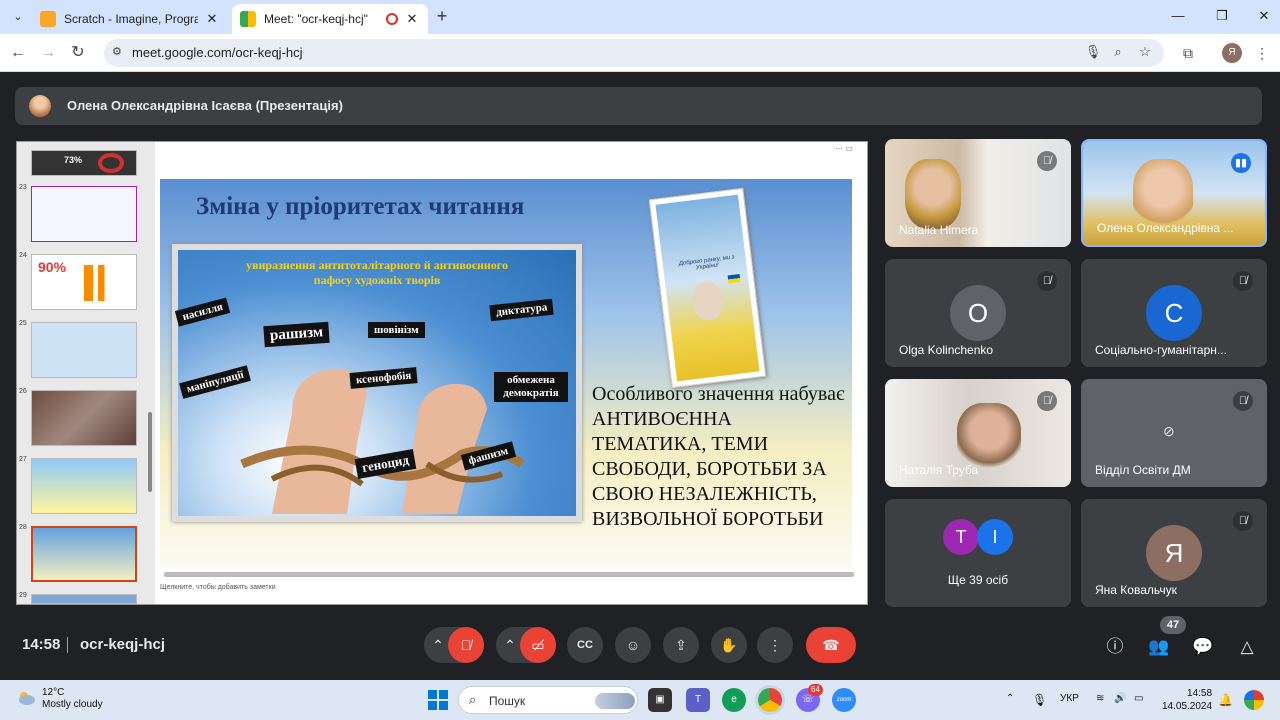 This screenshot has width=1280, height=720. I want to click on site-info-icon: ⚙, so click(119, 52).